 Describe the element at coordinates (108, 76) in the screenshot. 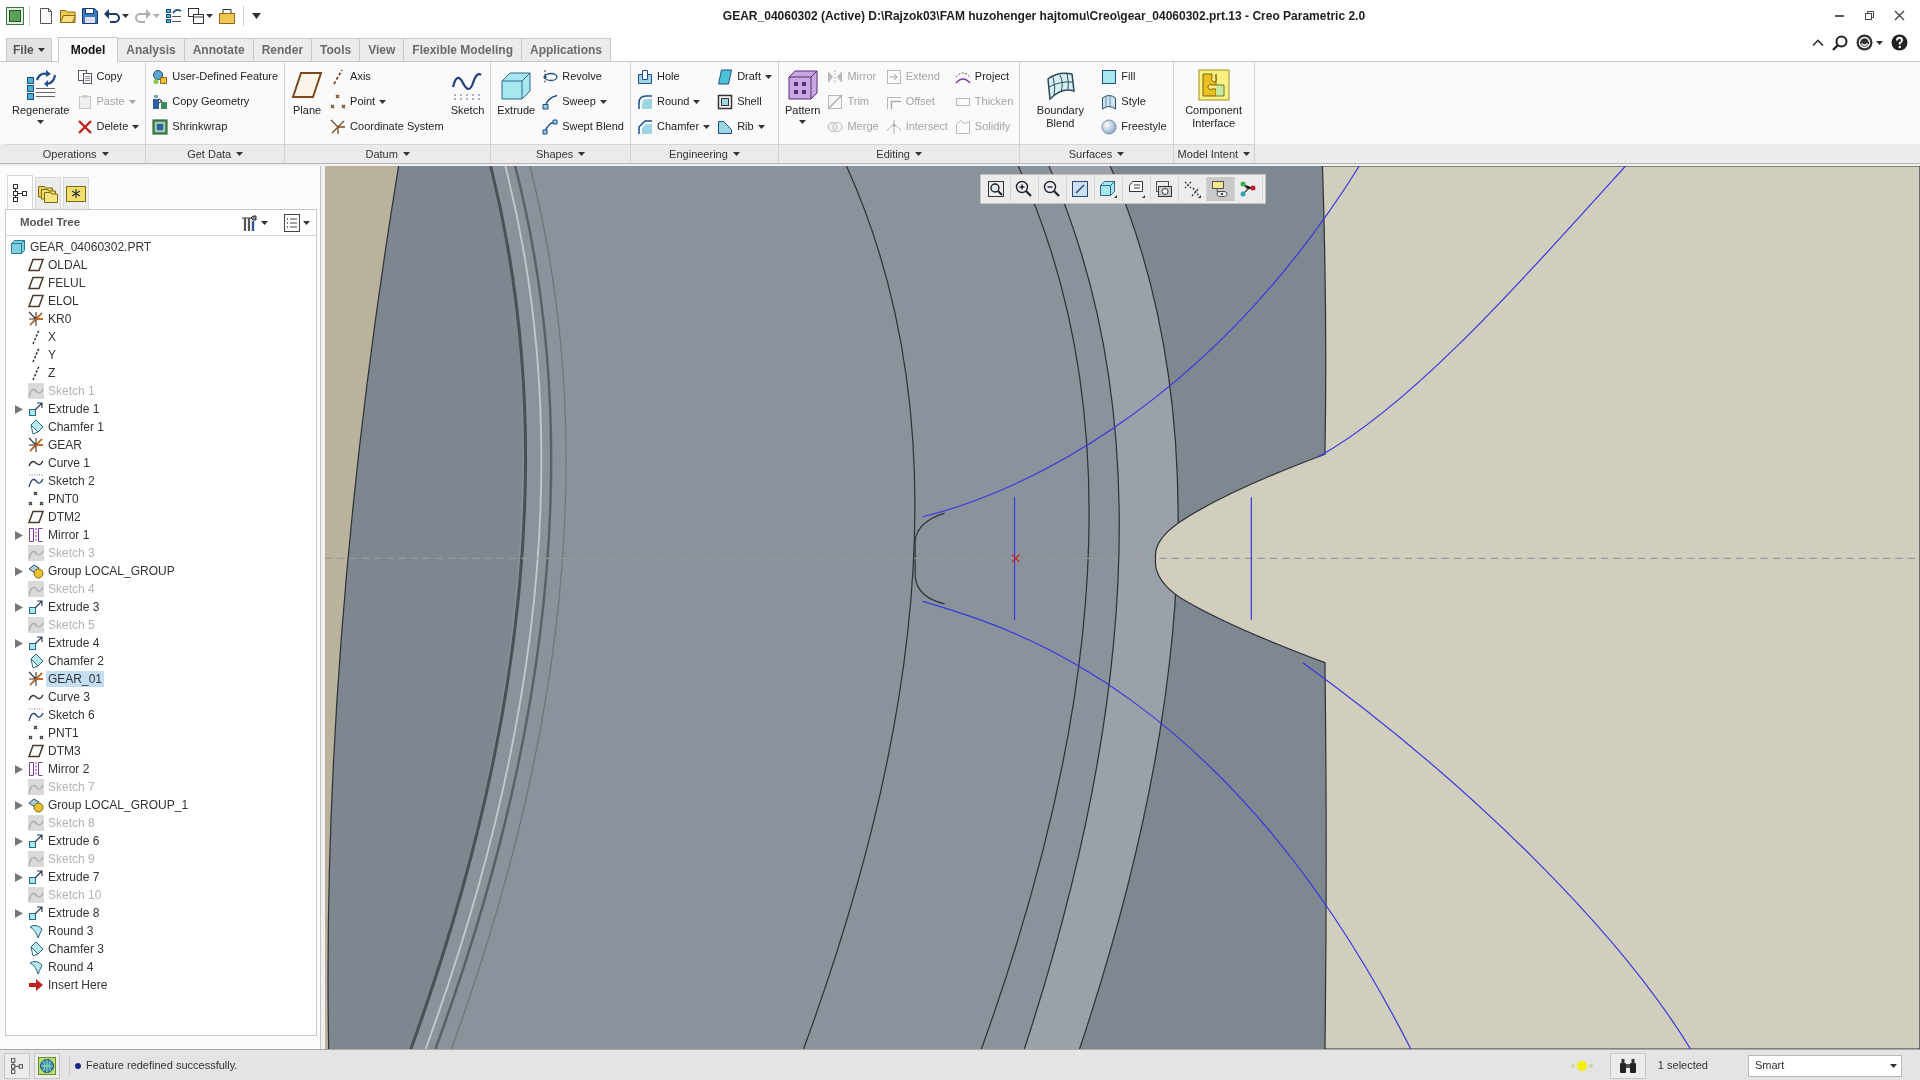

I see `ribbon-button: Copy` at that location.